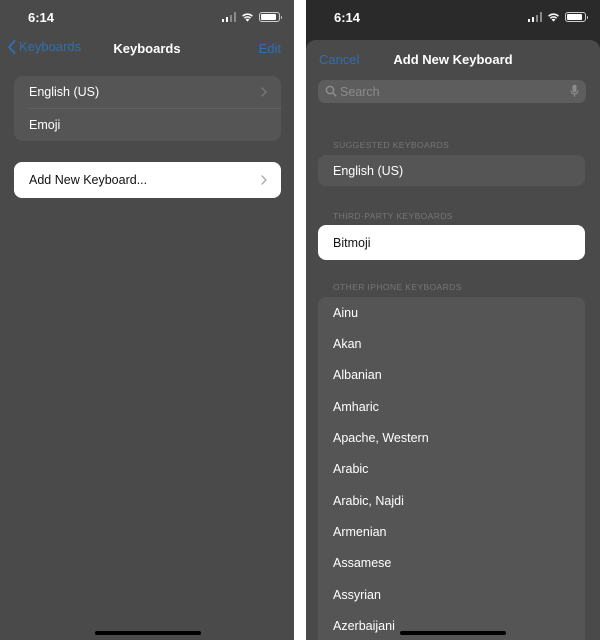 This screenshot has height=640, width=600. What do you see at coordinates (397, 287) in the screenshot?
I see `section-header-other: OTHER IPHONE KEYBOARDS` at bounding box center [397, 287].